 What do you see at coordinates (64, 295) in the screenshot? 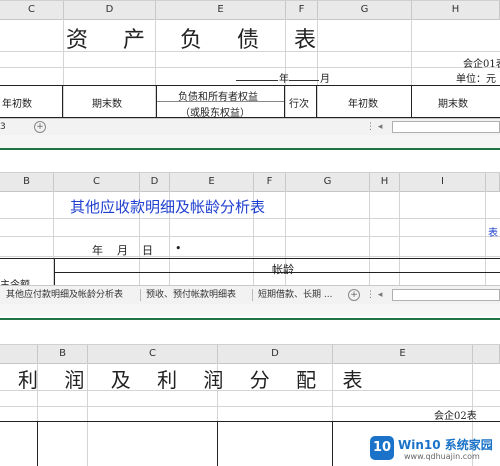
I see `sheet-tab-other-payables: 其他应付款明细及帐龄分析表` at bounding box center [64, 295].